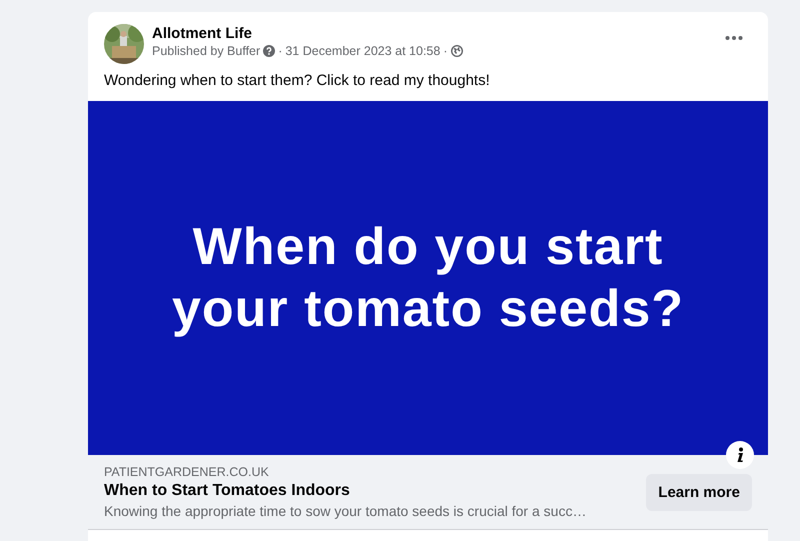  Describe the element at coordinates (187, 472) in the screenshot. I see `link-domain: PATIENTGARDENER.CO.UK` at that location.